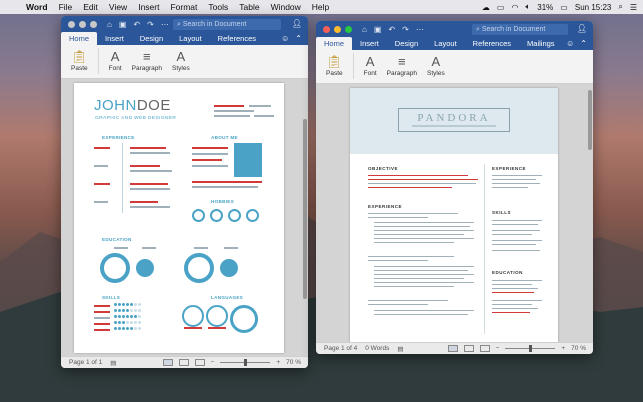 The height and width of the screenshot is (402, 643). I want to click on menu-tools: Tools, so click(218, 7).